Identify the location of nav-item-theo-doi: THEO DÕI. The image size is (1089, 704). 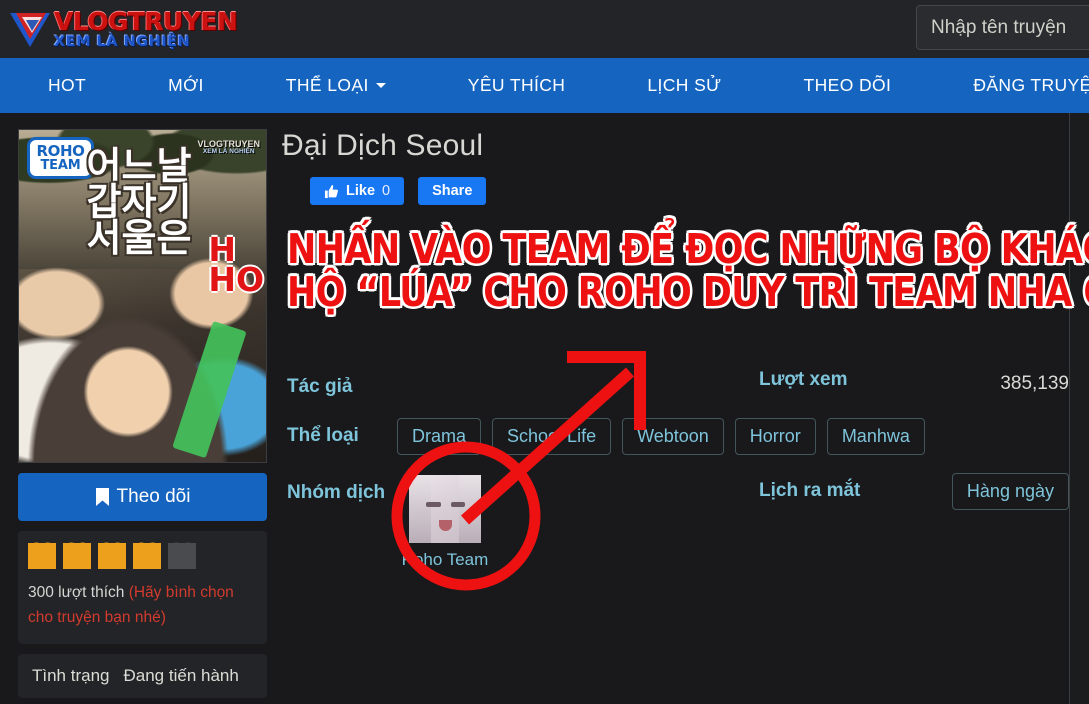
(848, 85).